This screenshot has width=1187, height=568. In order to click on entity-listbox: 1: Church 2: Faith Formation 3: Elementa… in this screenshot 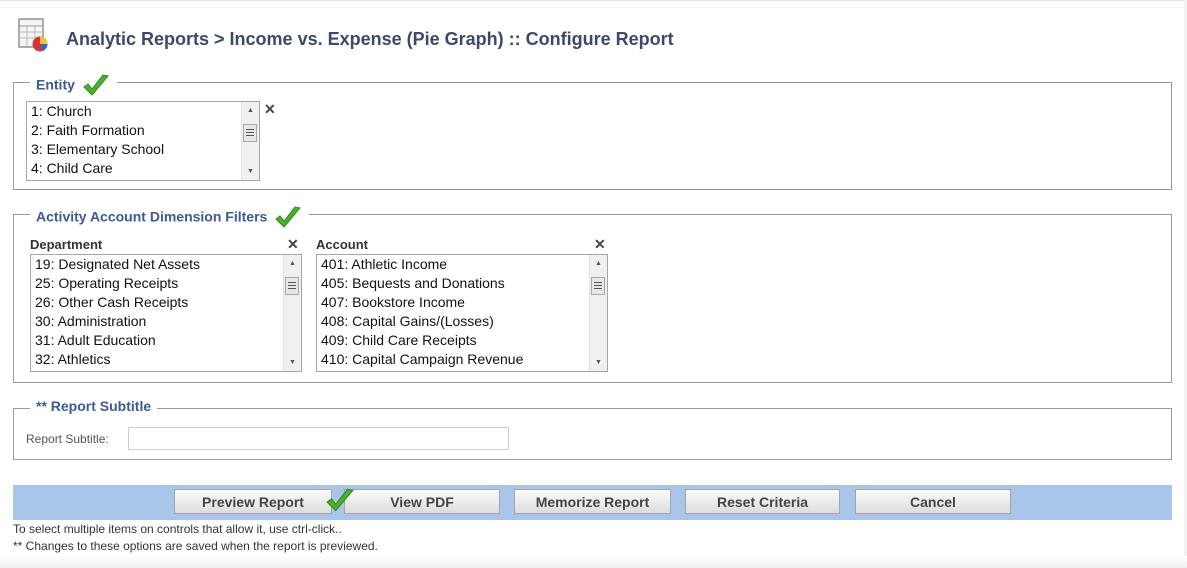, I will do `click(143, 141)`.